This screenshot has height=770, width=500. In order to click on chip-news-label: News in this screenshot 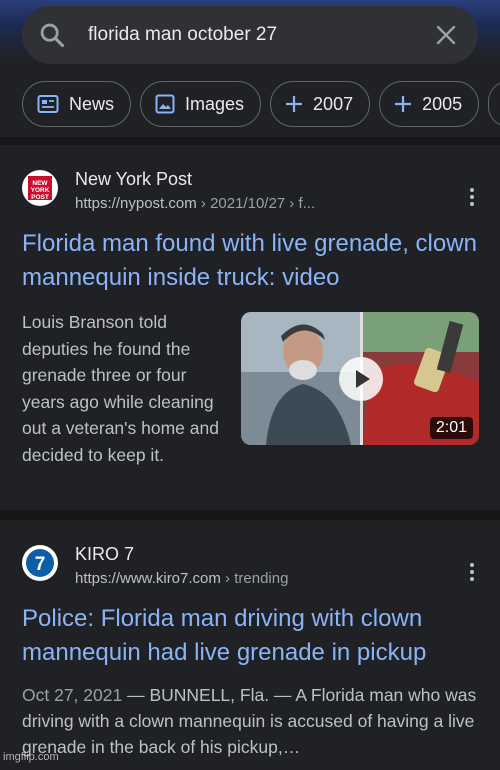, I will do `click(92, 103)`.